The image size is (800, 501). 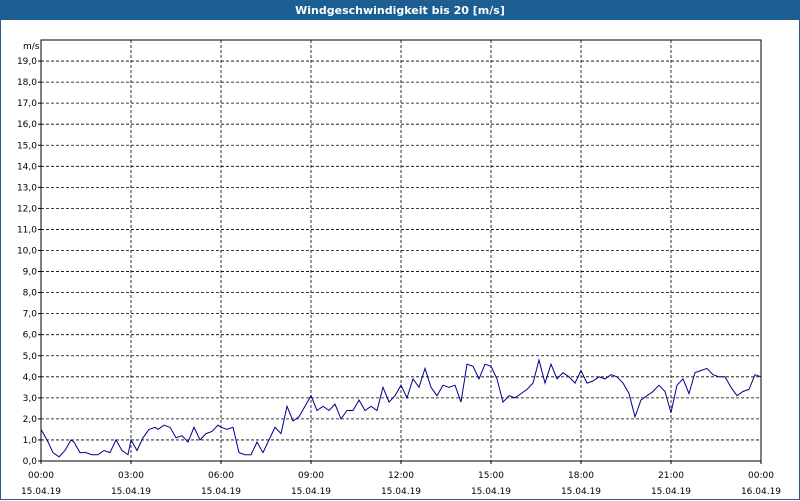 What do you see at coordinates (27, 146) in the screenshot?
I see `y-tick-label: 15,0` at bounding box center [27, 146].